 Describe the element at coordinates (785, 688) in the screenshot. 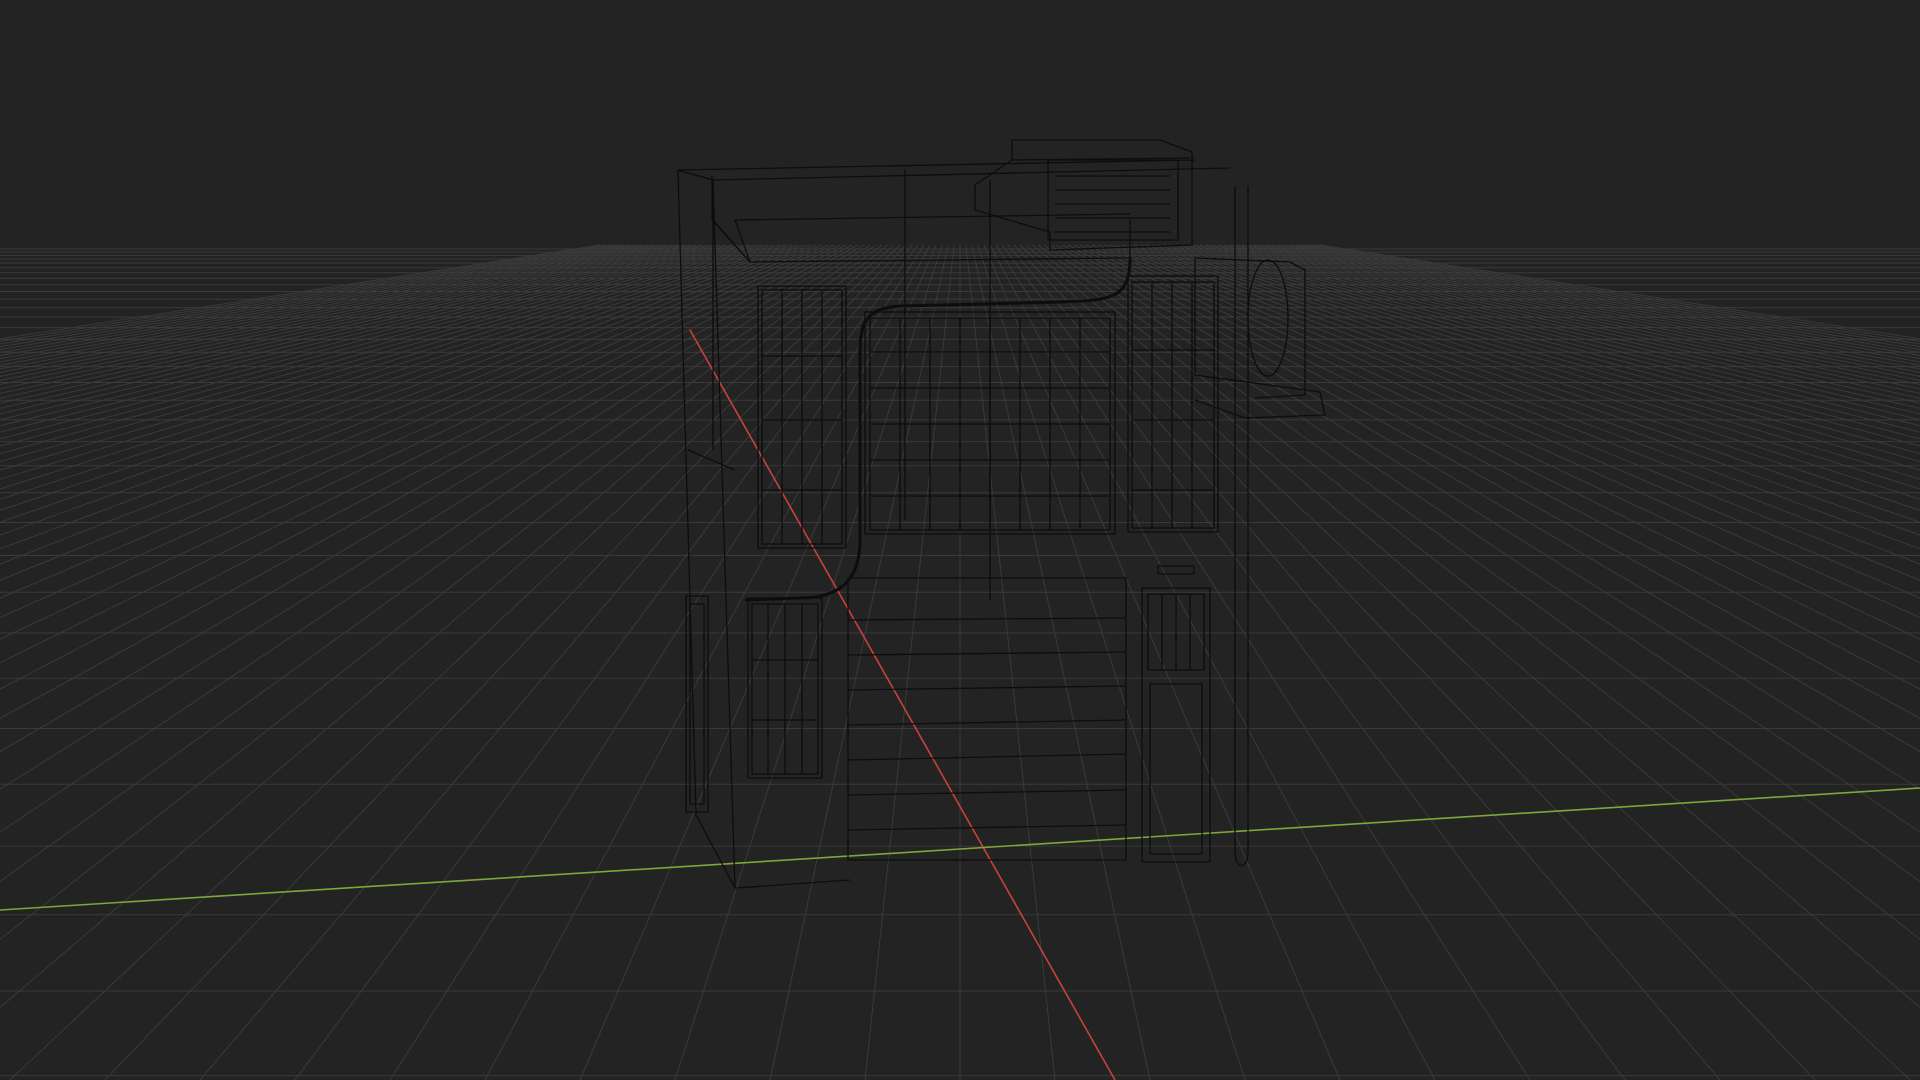

I see `lower-left-window` at that location.